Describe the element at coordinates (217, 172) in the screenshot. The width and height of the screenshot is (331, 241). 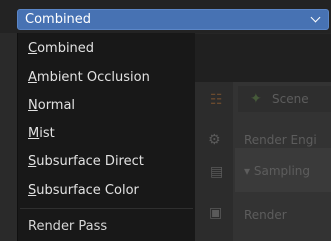
I see `output-properties-icon: ▤` at that location.